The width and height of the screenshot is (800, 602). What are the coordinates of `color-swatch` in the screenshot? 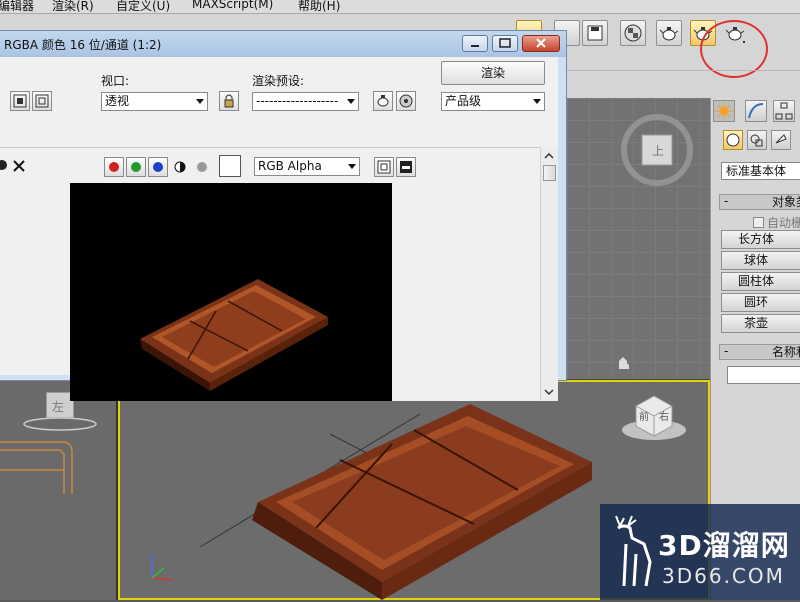 It's located at (230, 166).